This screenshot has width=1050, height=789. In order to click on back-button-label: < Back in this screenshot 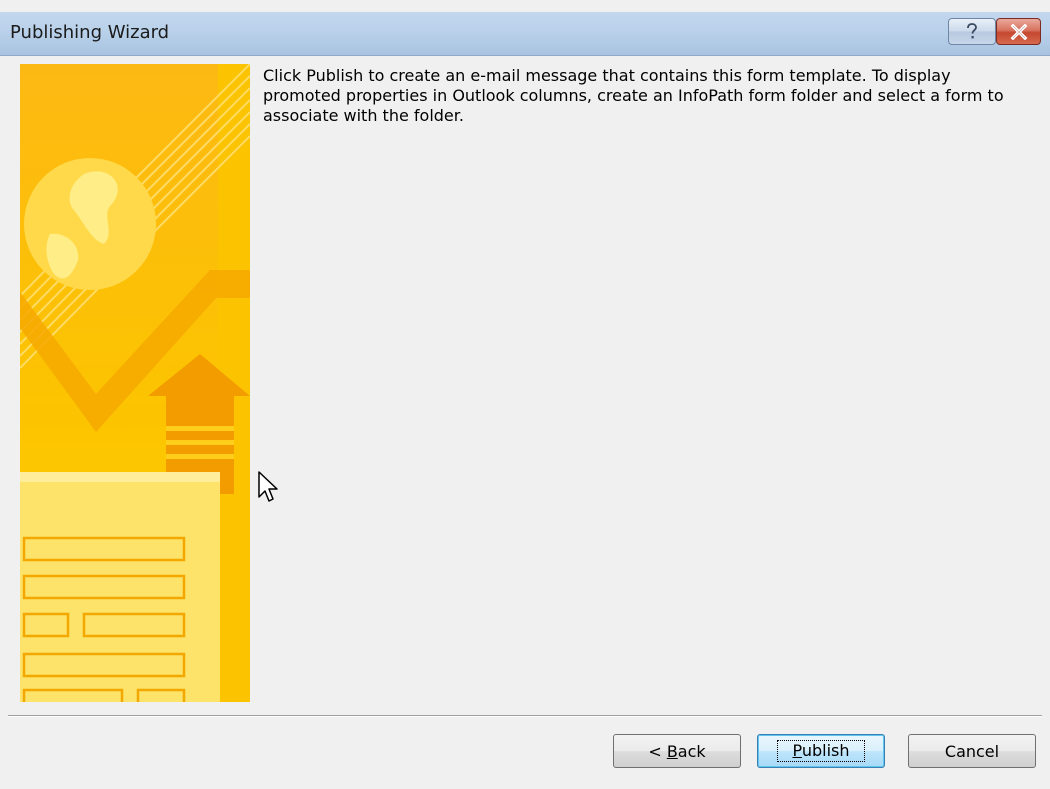, I will do `click(677, 751)`.